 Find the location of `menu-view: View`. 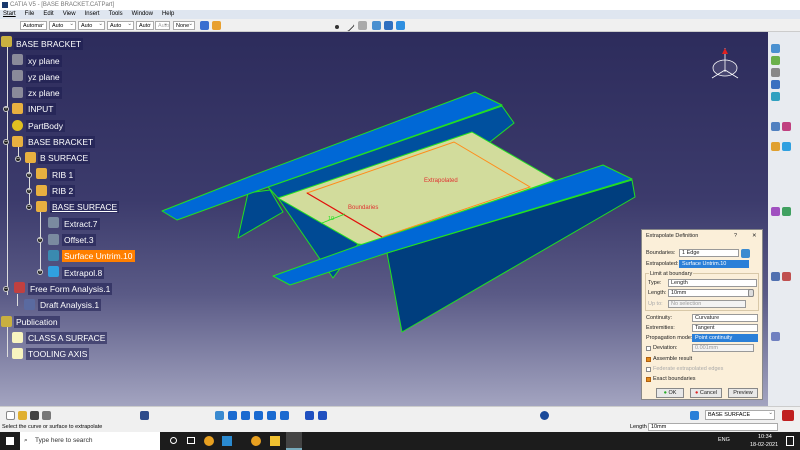

menu-view: View is located at coordinates (69, 14).